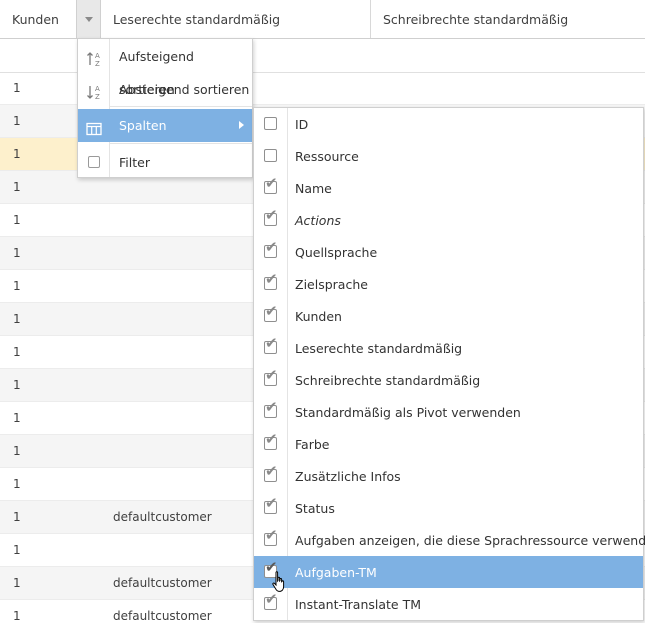 The width and height of the screenshot is (645, 623). What do you see at coordinates (302, 124) in the screenshot?
I see `column-toggle-label: ID` at bounding box center [302, 124].